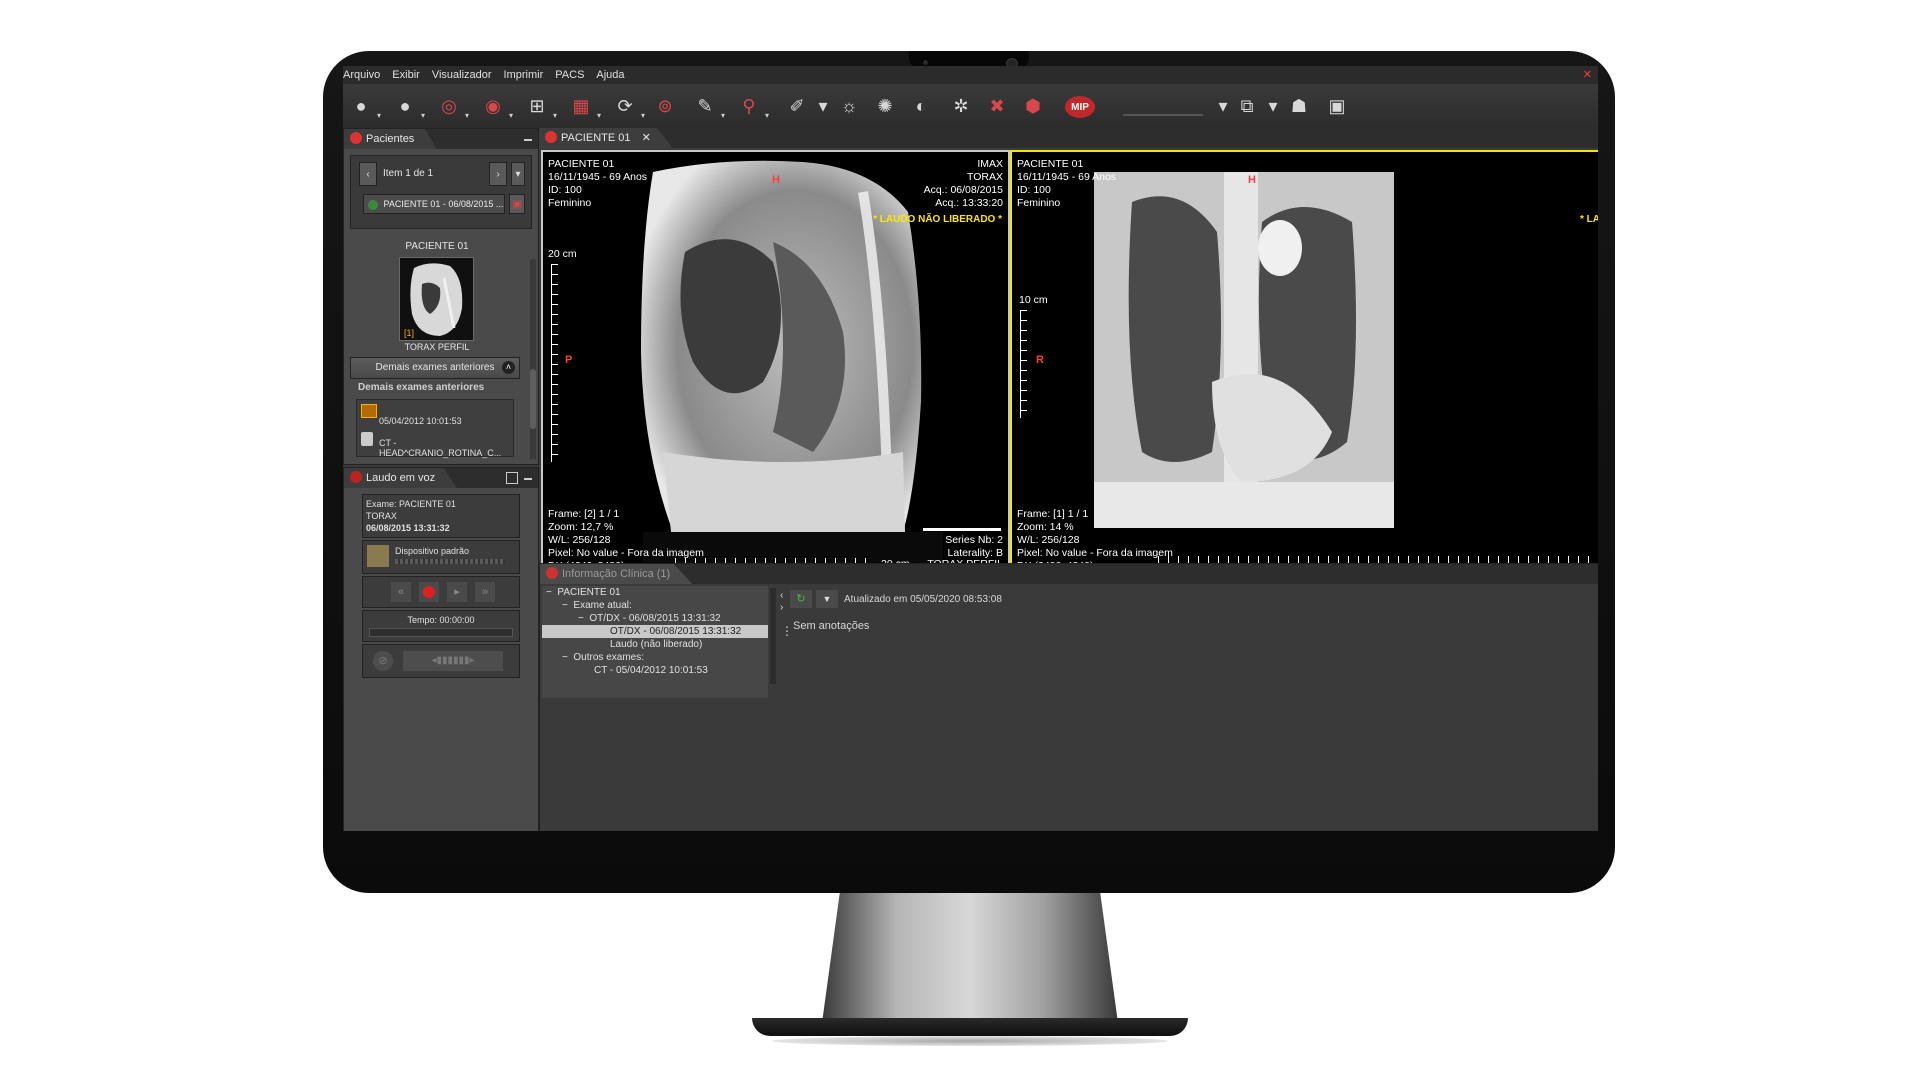  I want to click on rewind-icon: «, so click(401, 592).